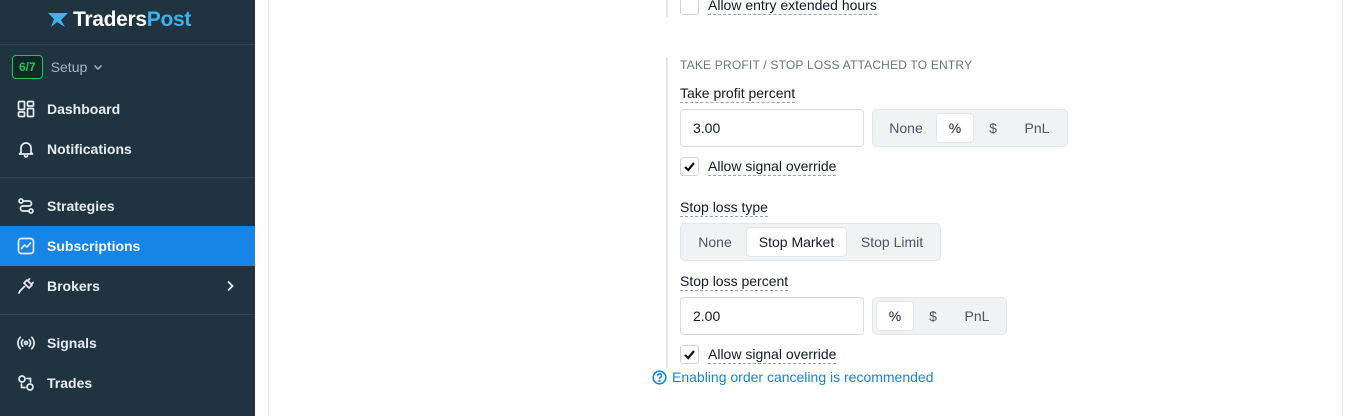 The width and height of the screenshot is (1355, 416). I want to click on stop-loss-input, so click(772, 316).